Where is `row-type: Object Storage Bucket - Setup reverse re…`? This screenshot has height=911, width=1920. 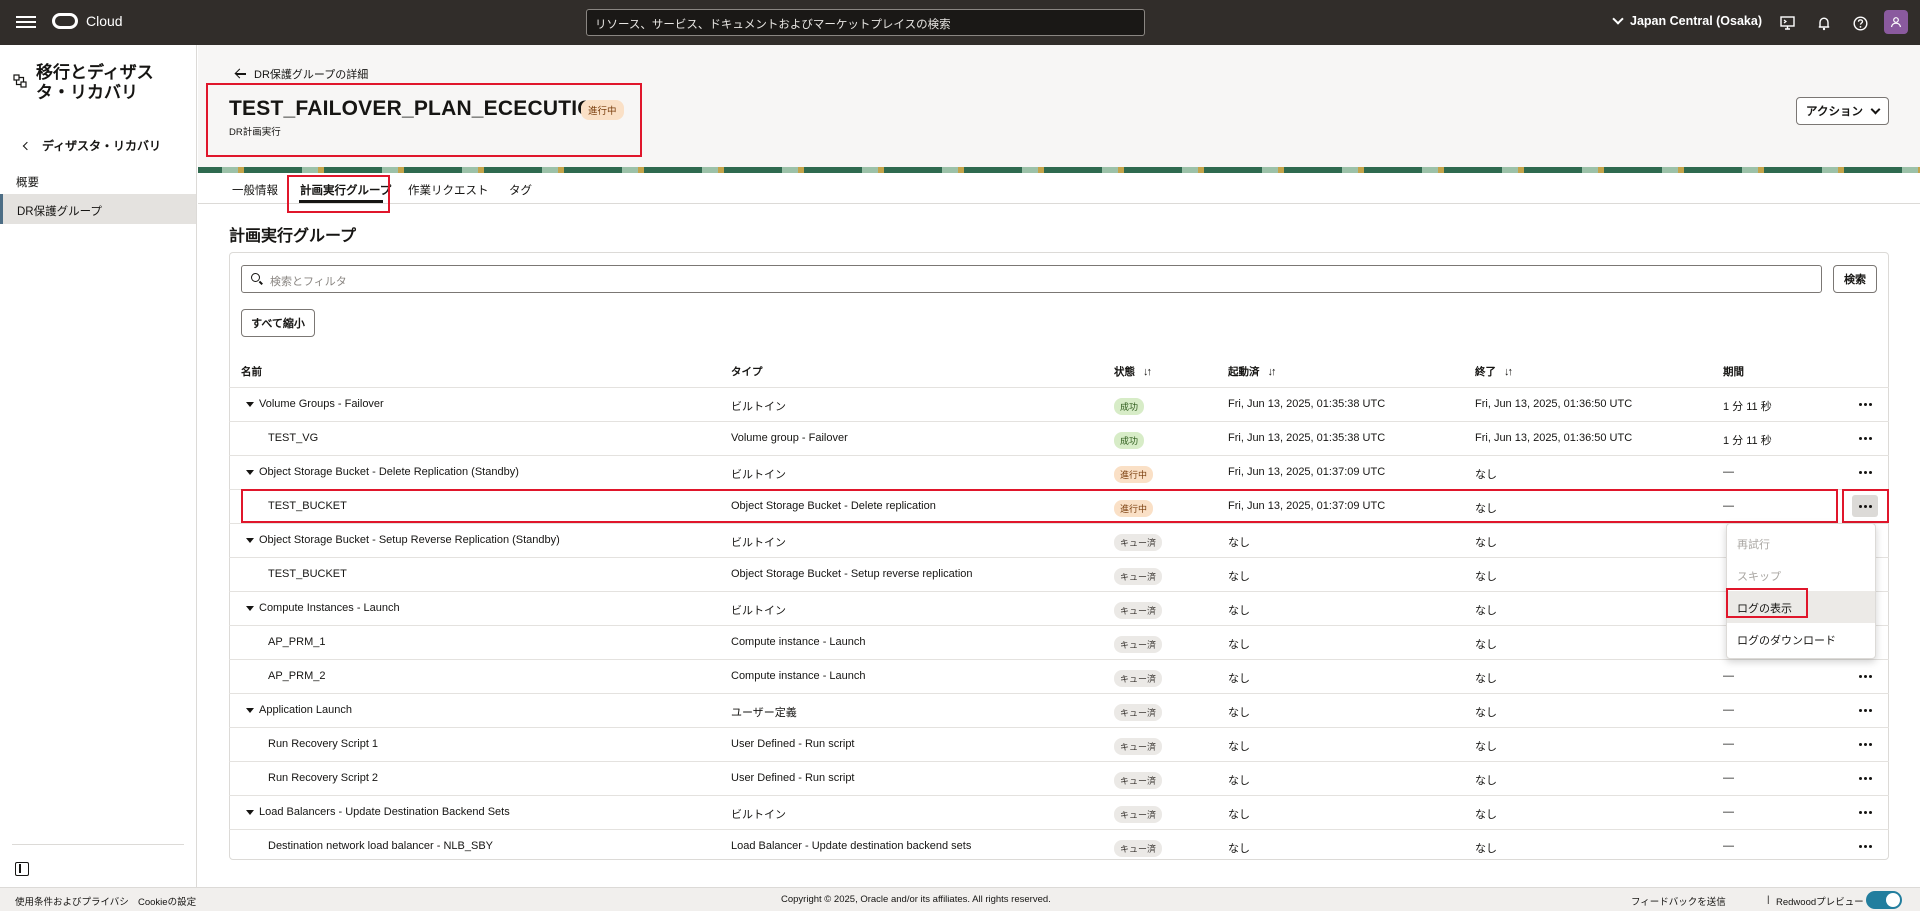
row-type: Object Storage Bucket - Setup reverse re… is located at coordinates (852, 574).